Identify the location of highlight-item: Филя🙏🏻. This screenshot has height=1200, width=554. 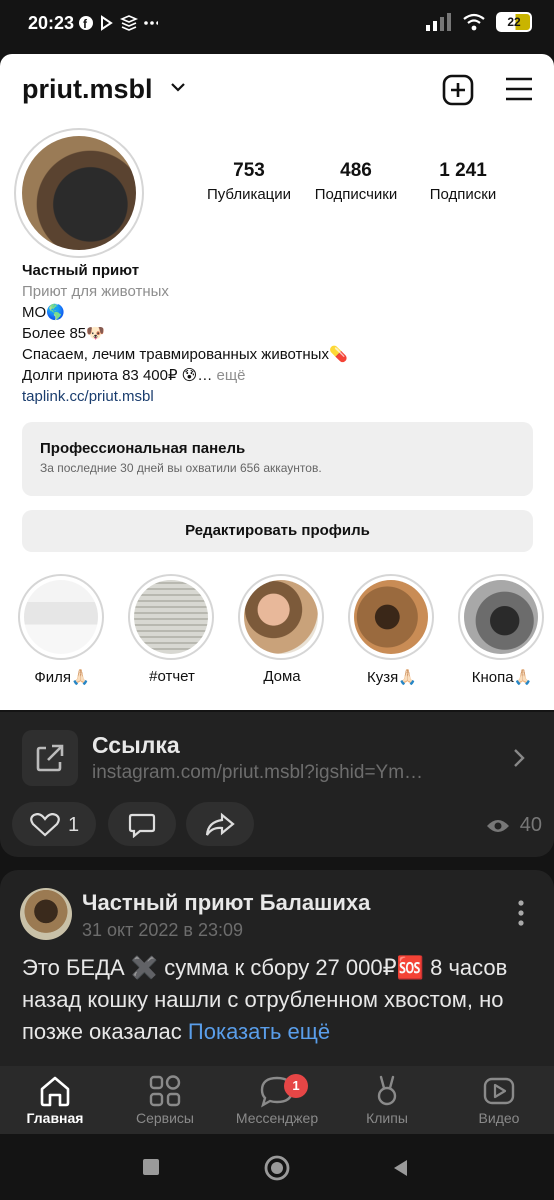
(62, 630).